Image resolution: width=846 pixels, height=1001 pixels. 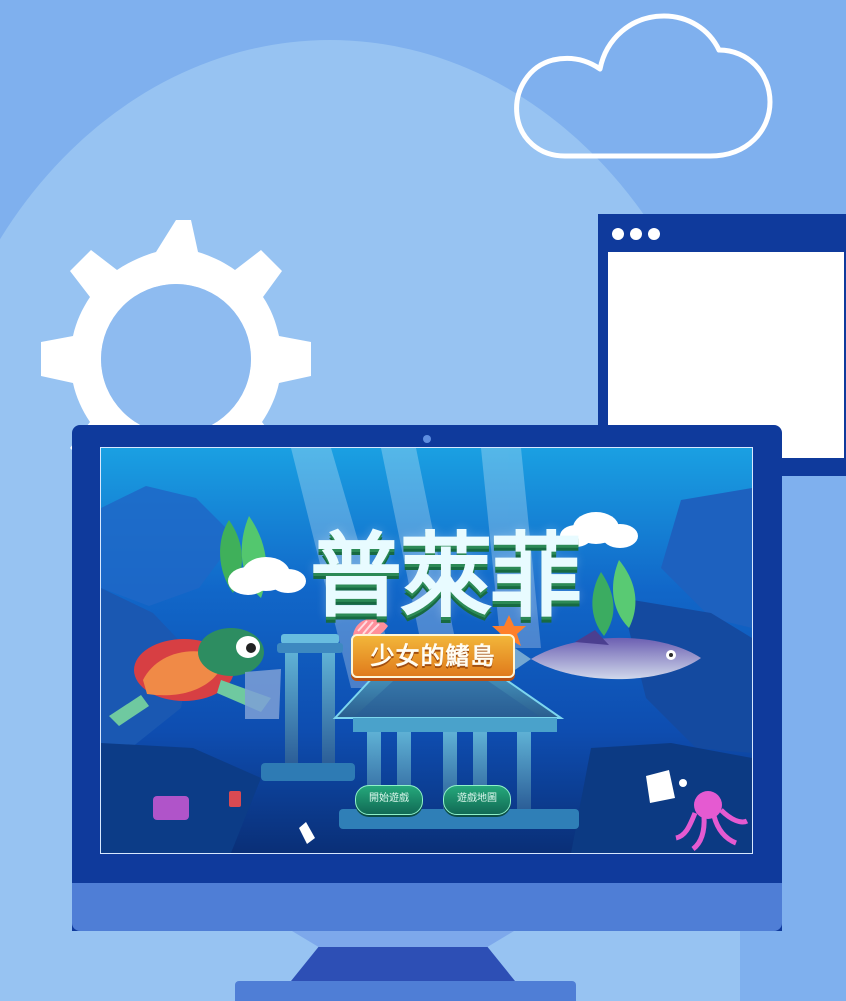 What do you see at coordinates (389, 800) in the screenshot?
I see `start-game-button: 開始遊戲` at bounding box center [389, 800].